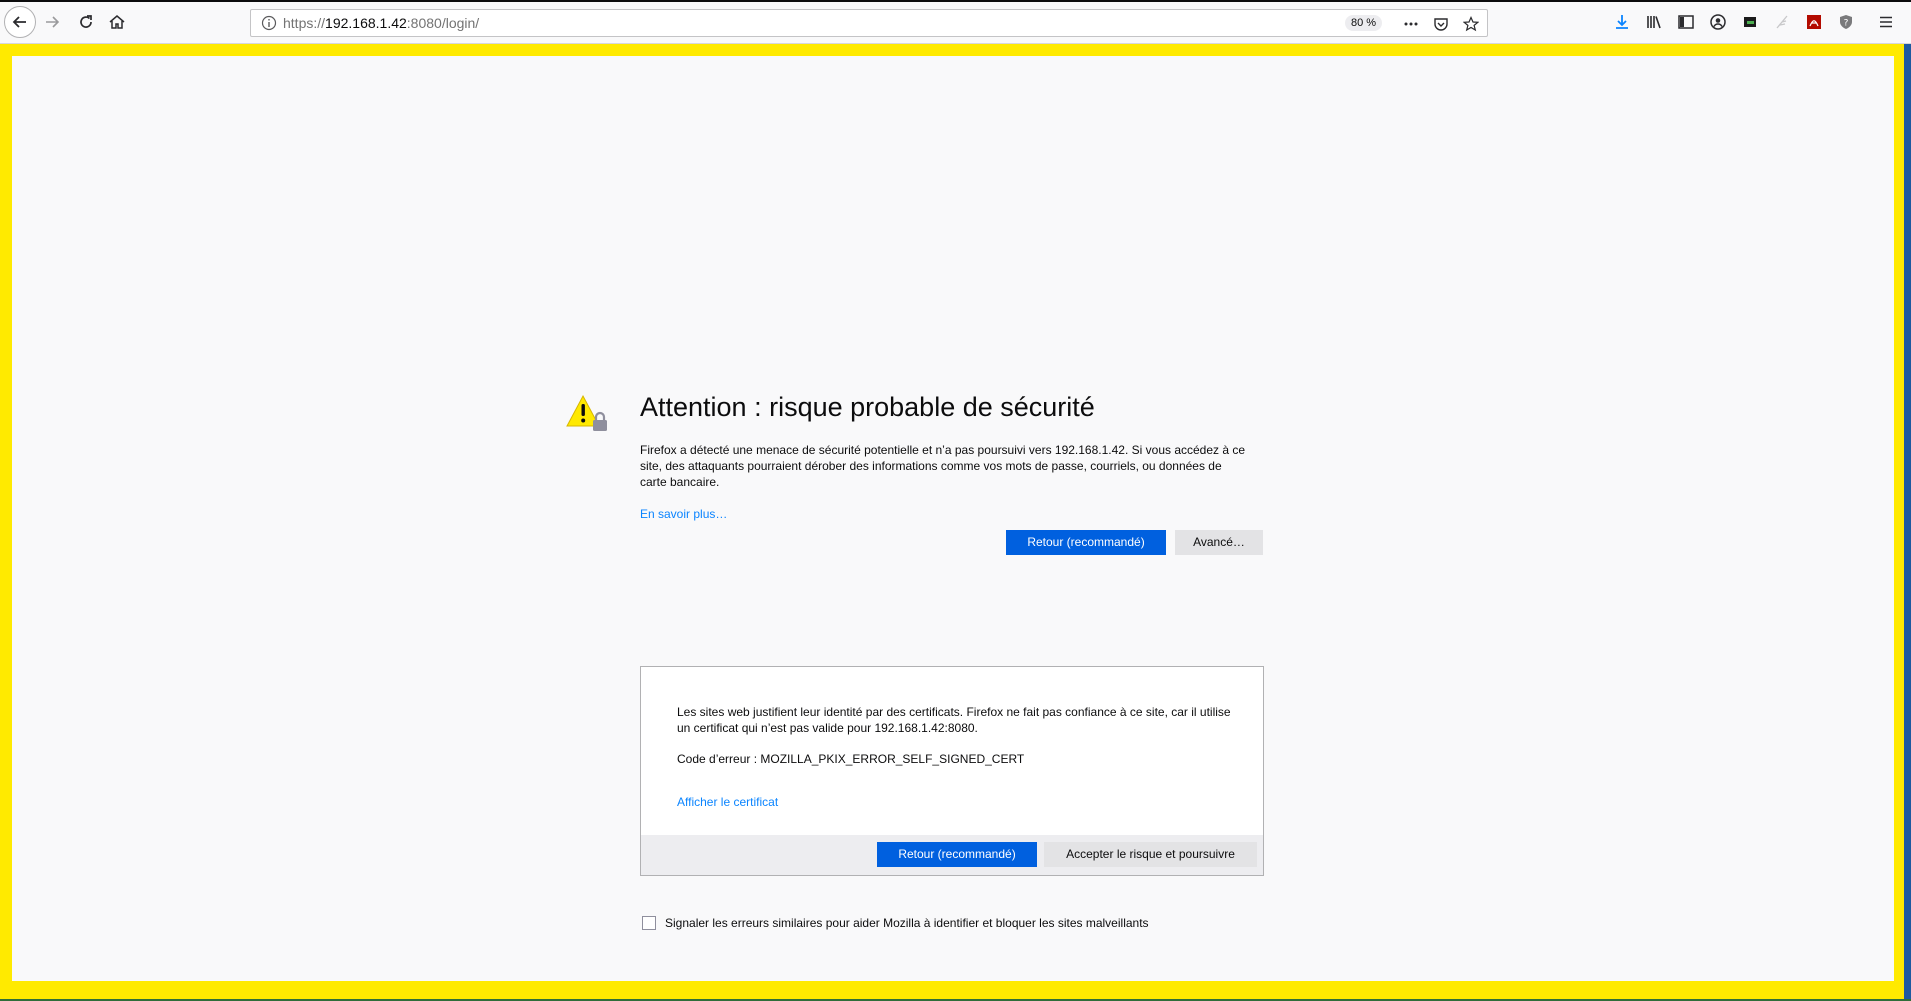 Image resolution: width=1911 pixels, height=1001 pixels. I want to click on page-actions-button, so click(1411, 24).